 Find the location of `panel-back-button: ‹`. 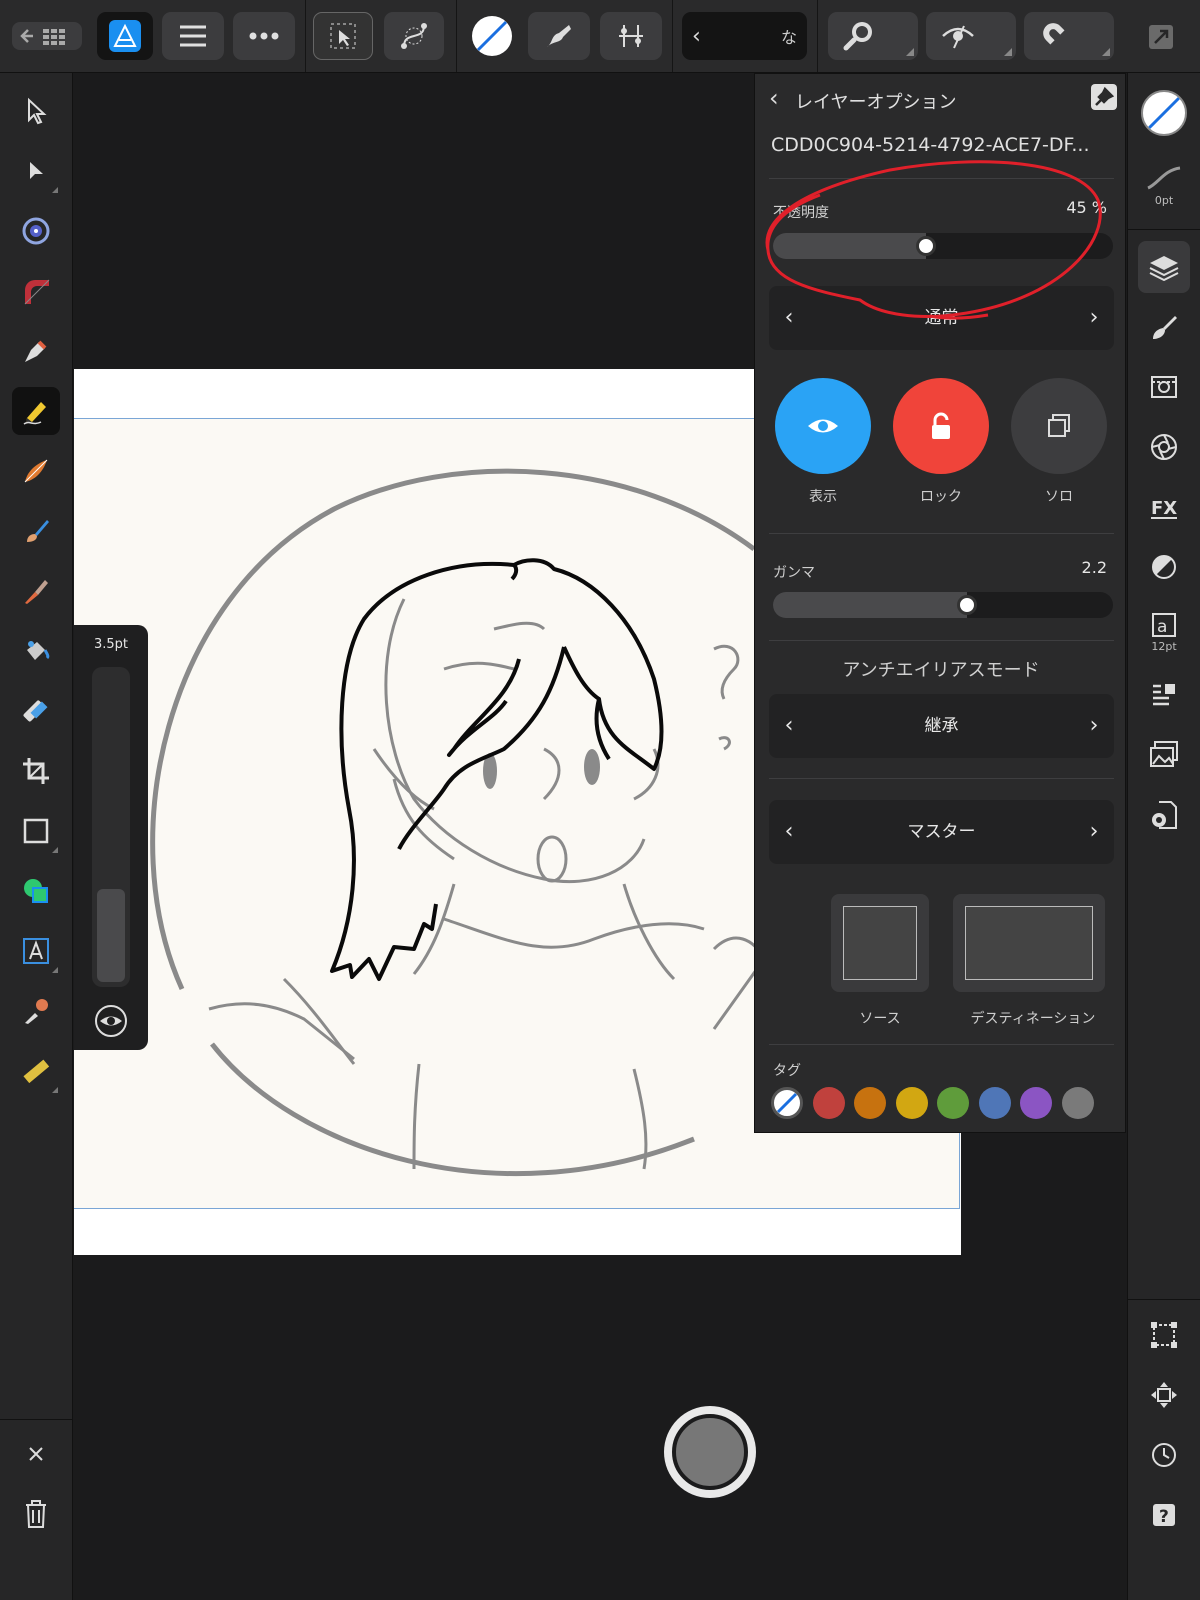

panel-back-button: ‹ is located at coordinates (774, 98).